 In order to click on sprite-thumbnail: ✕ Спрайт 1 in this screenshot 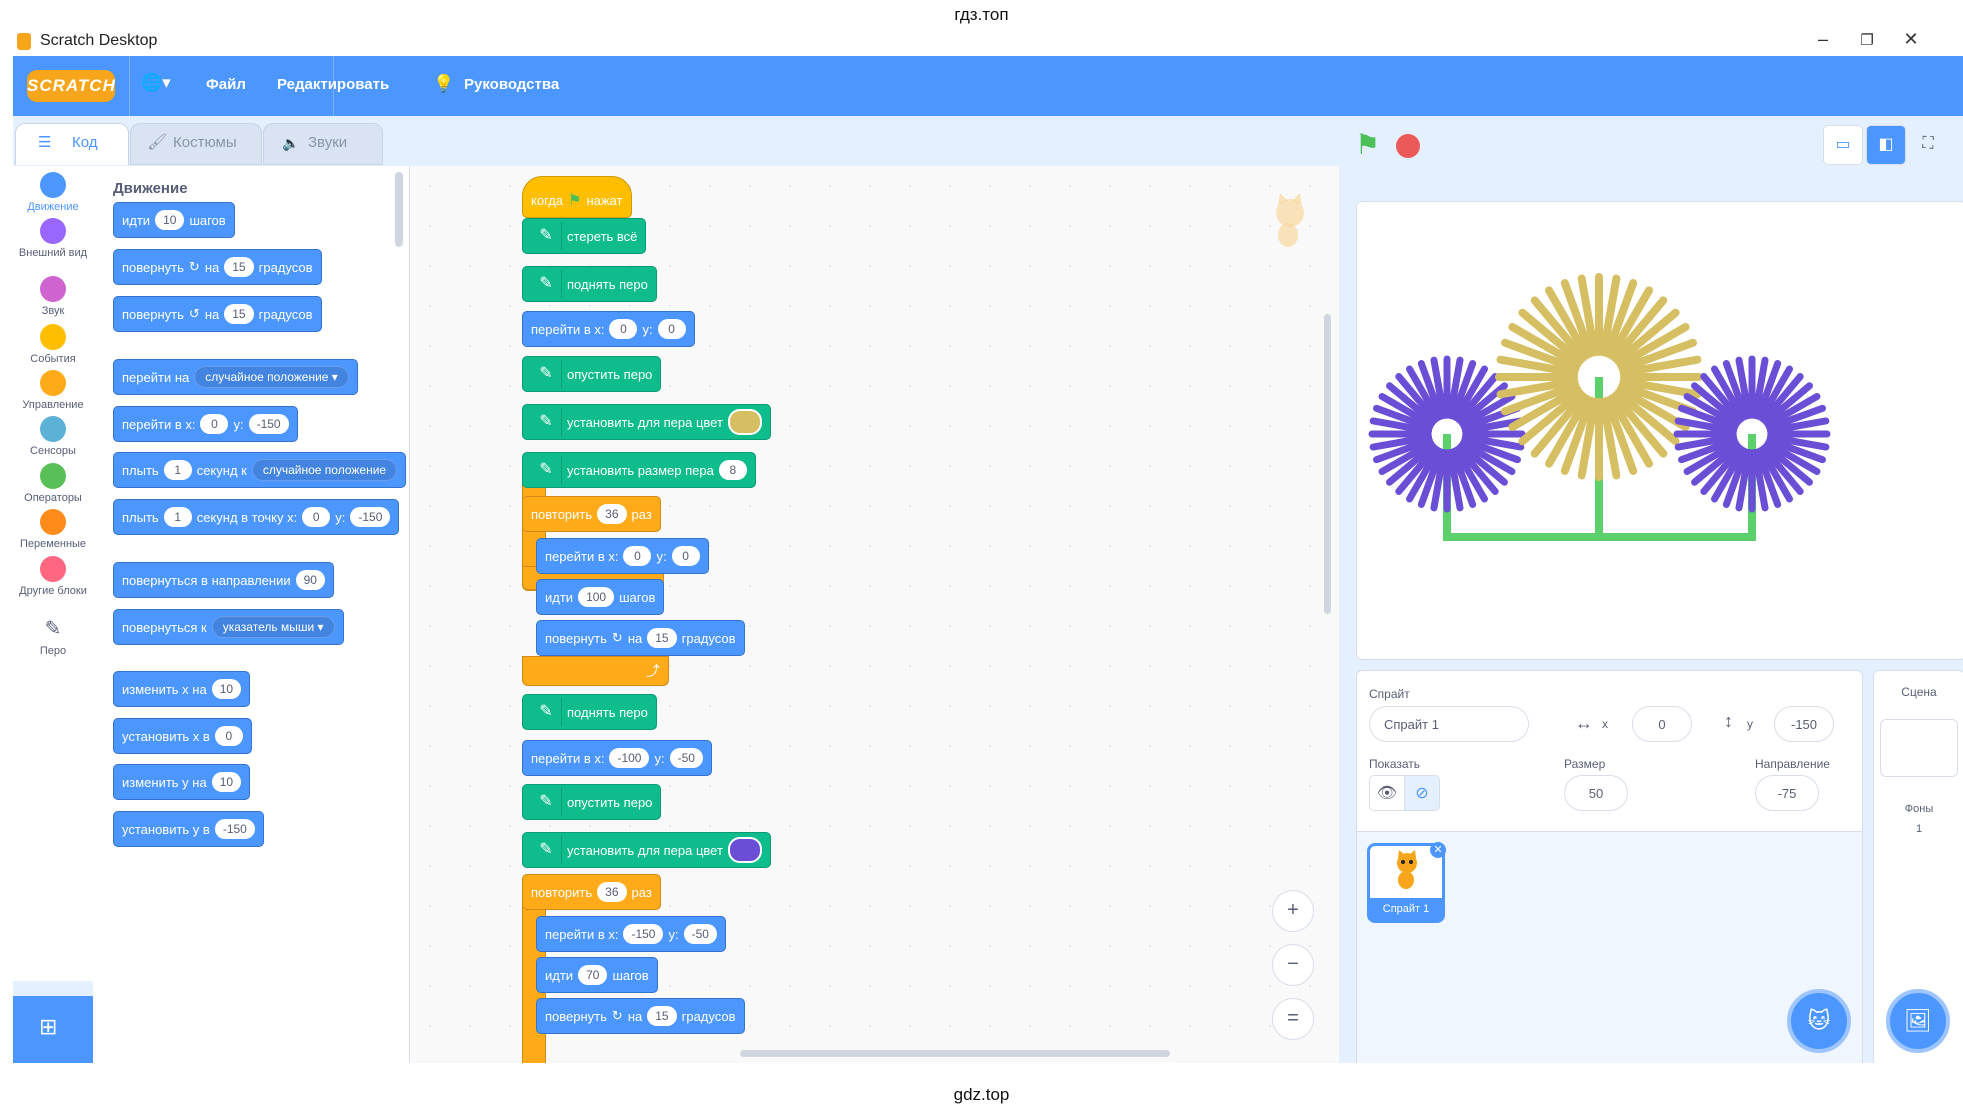, I will do `click(1406, 882)`.